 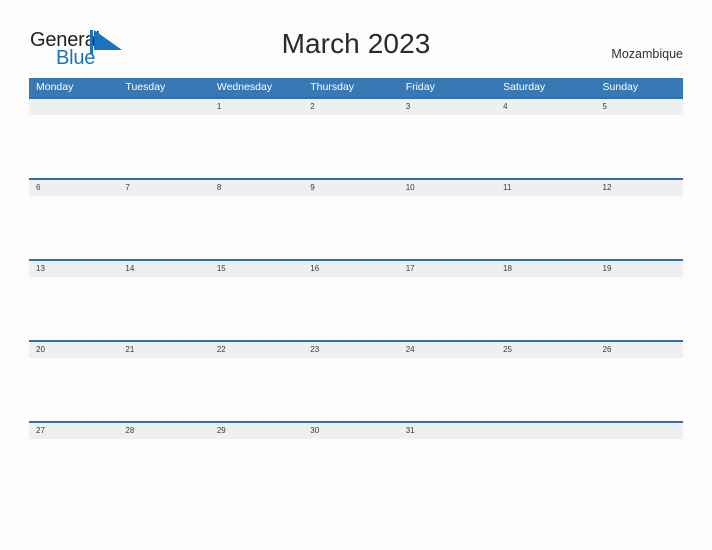 I want to click on day-cell: 5, so click(x=633, y=107).